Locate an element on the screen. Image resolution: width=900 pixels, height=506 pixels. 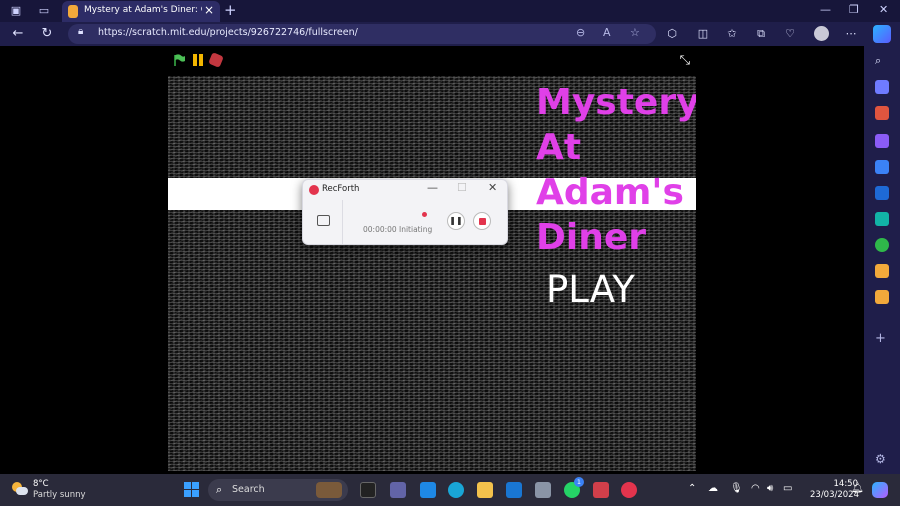
weather-condition: Partly sunny is located at coordinates (59, 495).